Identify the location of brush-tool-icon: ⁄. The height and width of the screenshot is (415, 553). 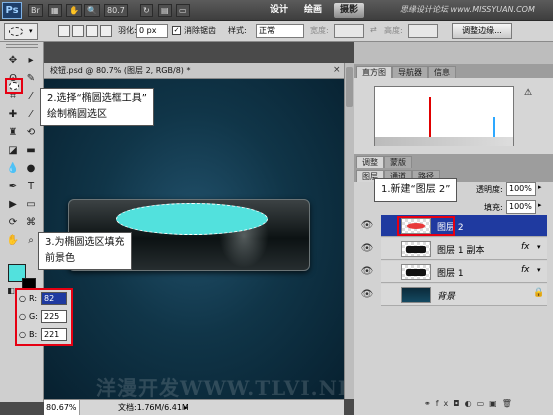
(31, 114).